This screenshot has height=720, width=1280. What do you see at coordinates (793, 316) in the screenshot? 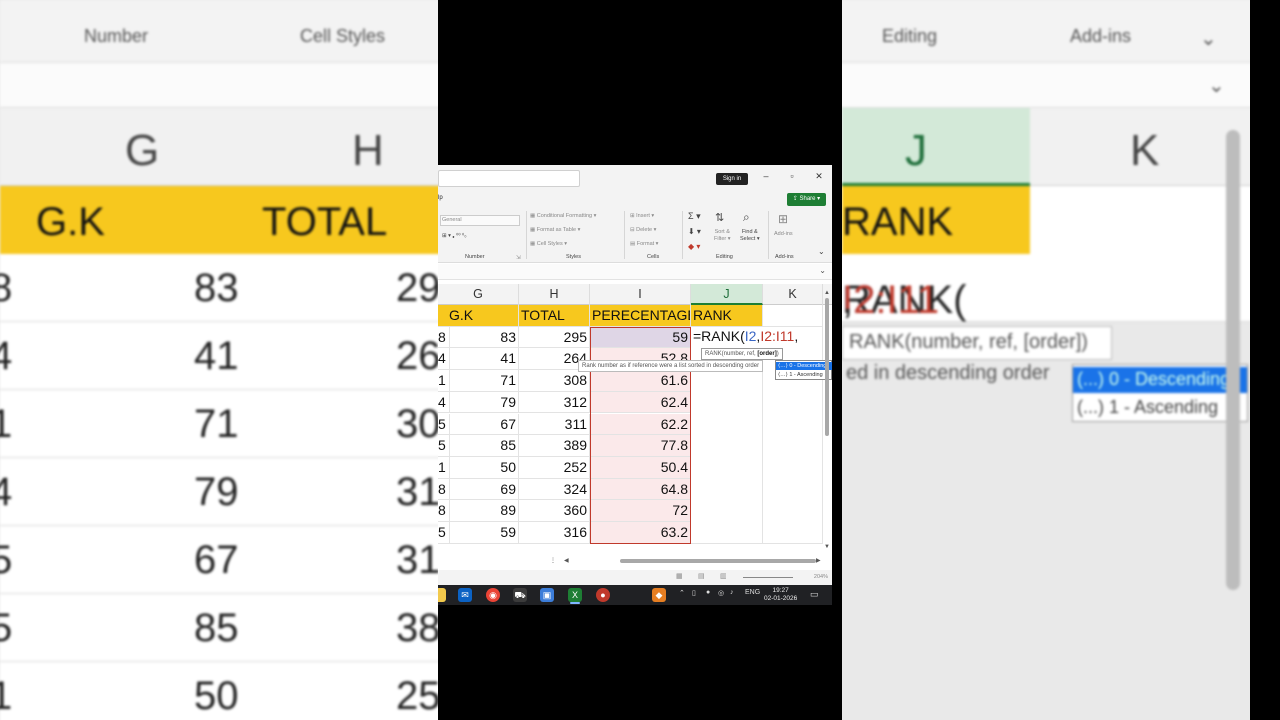
I see `cell-k1` at bounding box center [793, 316].